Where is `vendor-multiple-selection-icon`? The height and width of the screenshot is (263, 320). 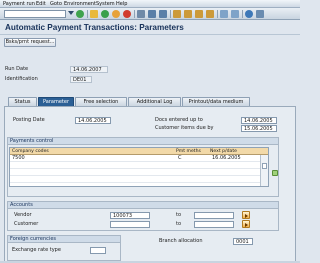 vendor-multiple-selection-icon is located at coordinates (246, 215).